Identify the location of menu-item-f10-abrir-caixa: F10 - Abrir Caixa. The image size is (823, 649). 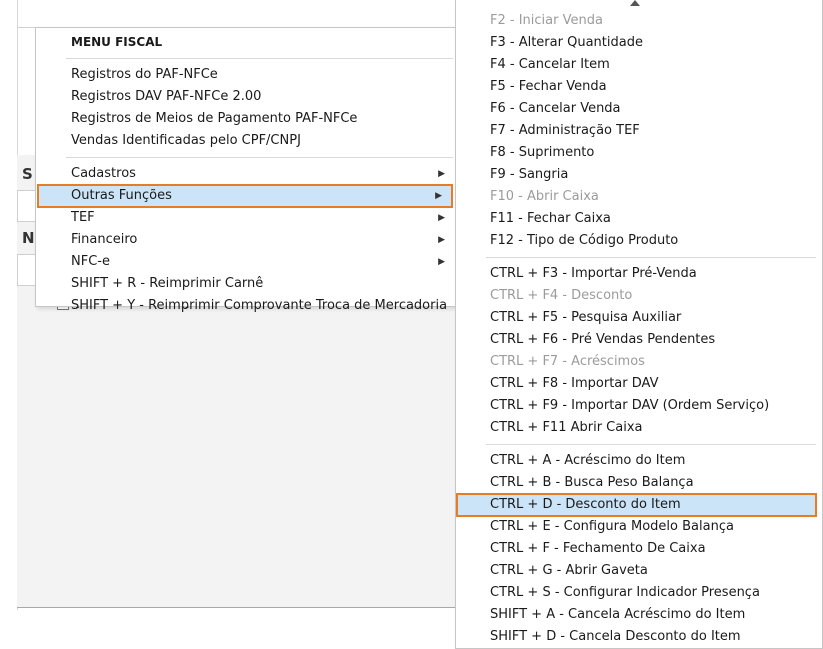
(639, 197).